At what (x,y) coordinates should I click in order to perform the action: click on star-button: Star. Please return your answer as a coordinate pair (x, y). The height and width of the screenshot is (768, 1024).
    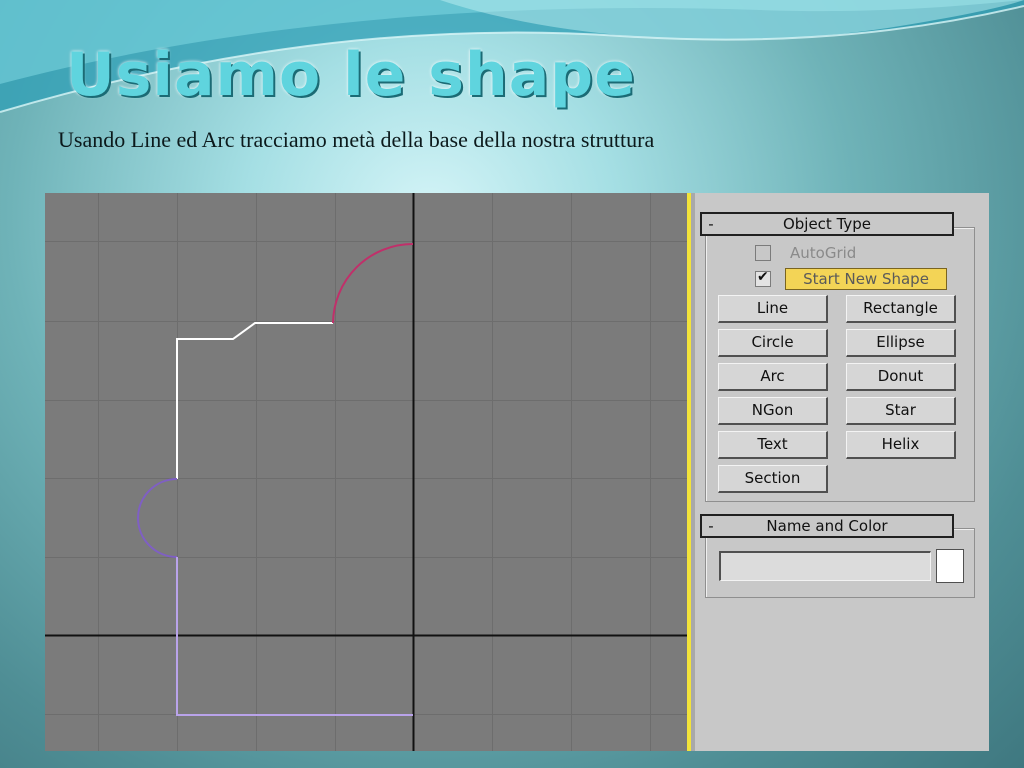
    Looking at the image, I should click on (901, 411).